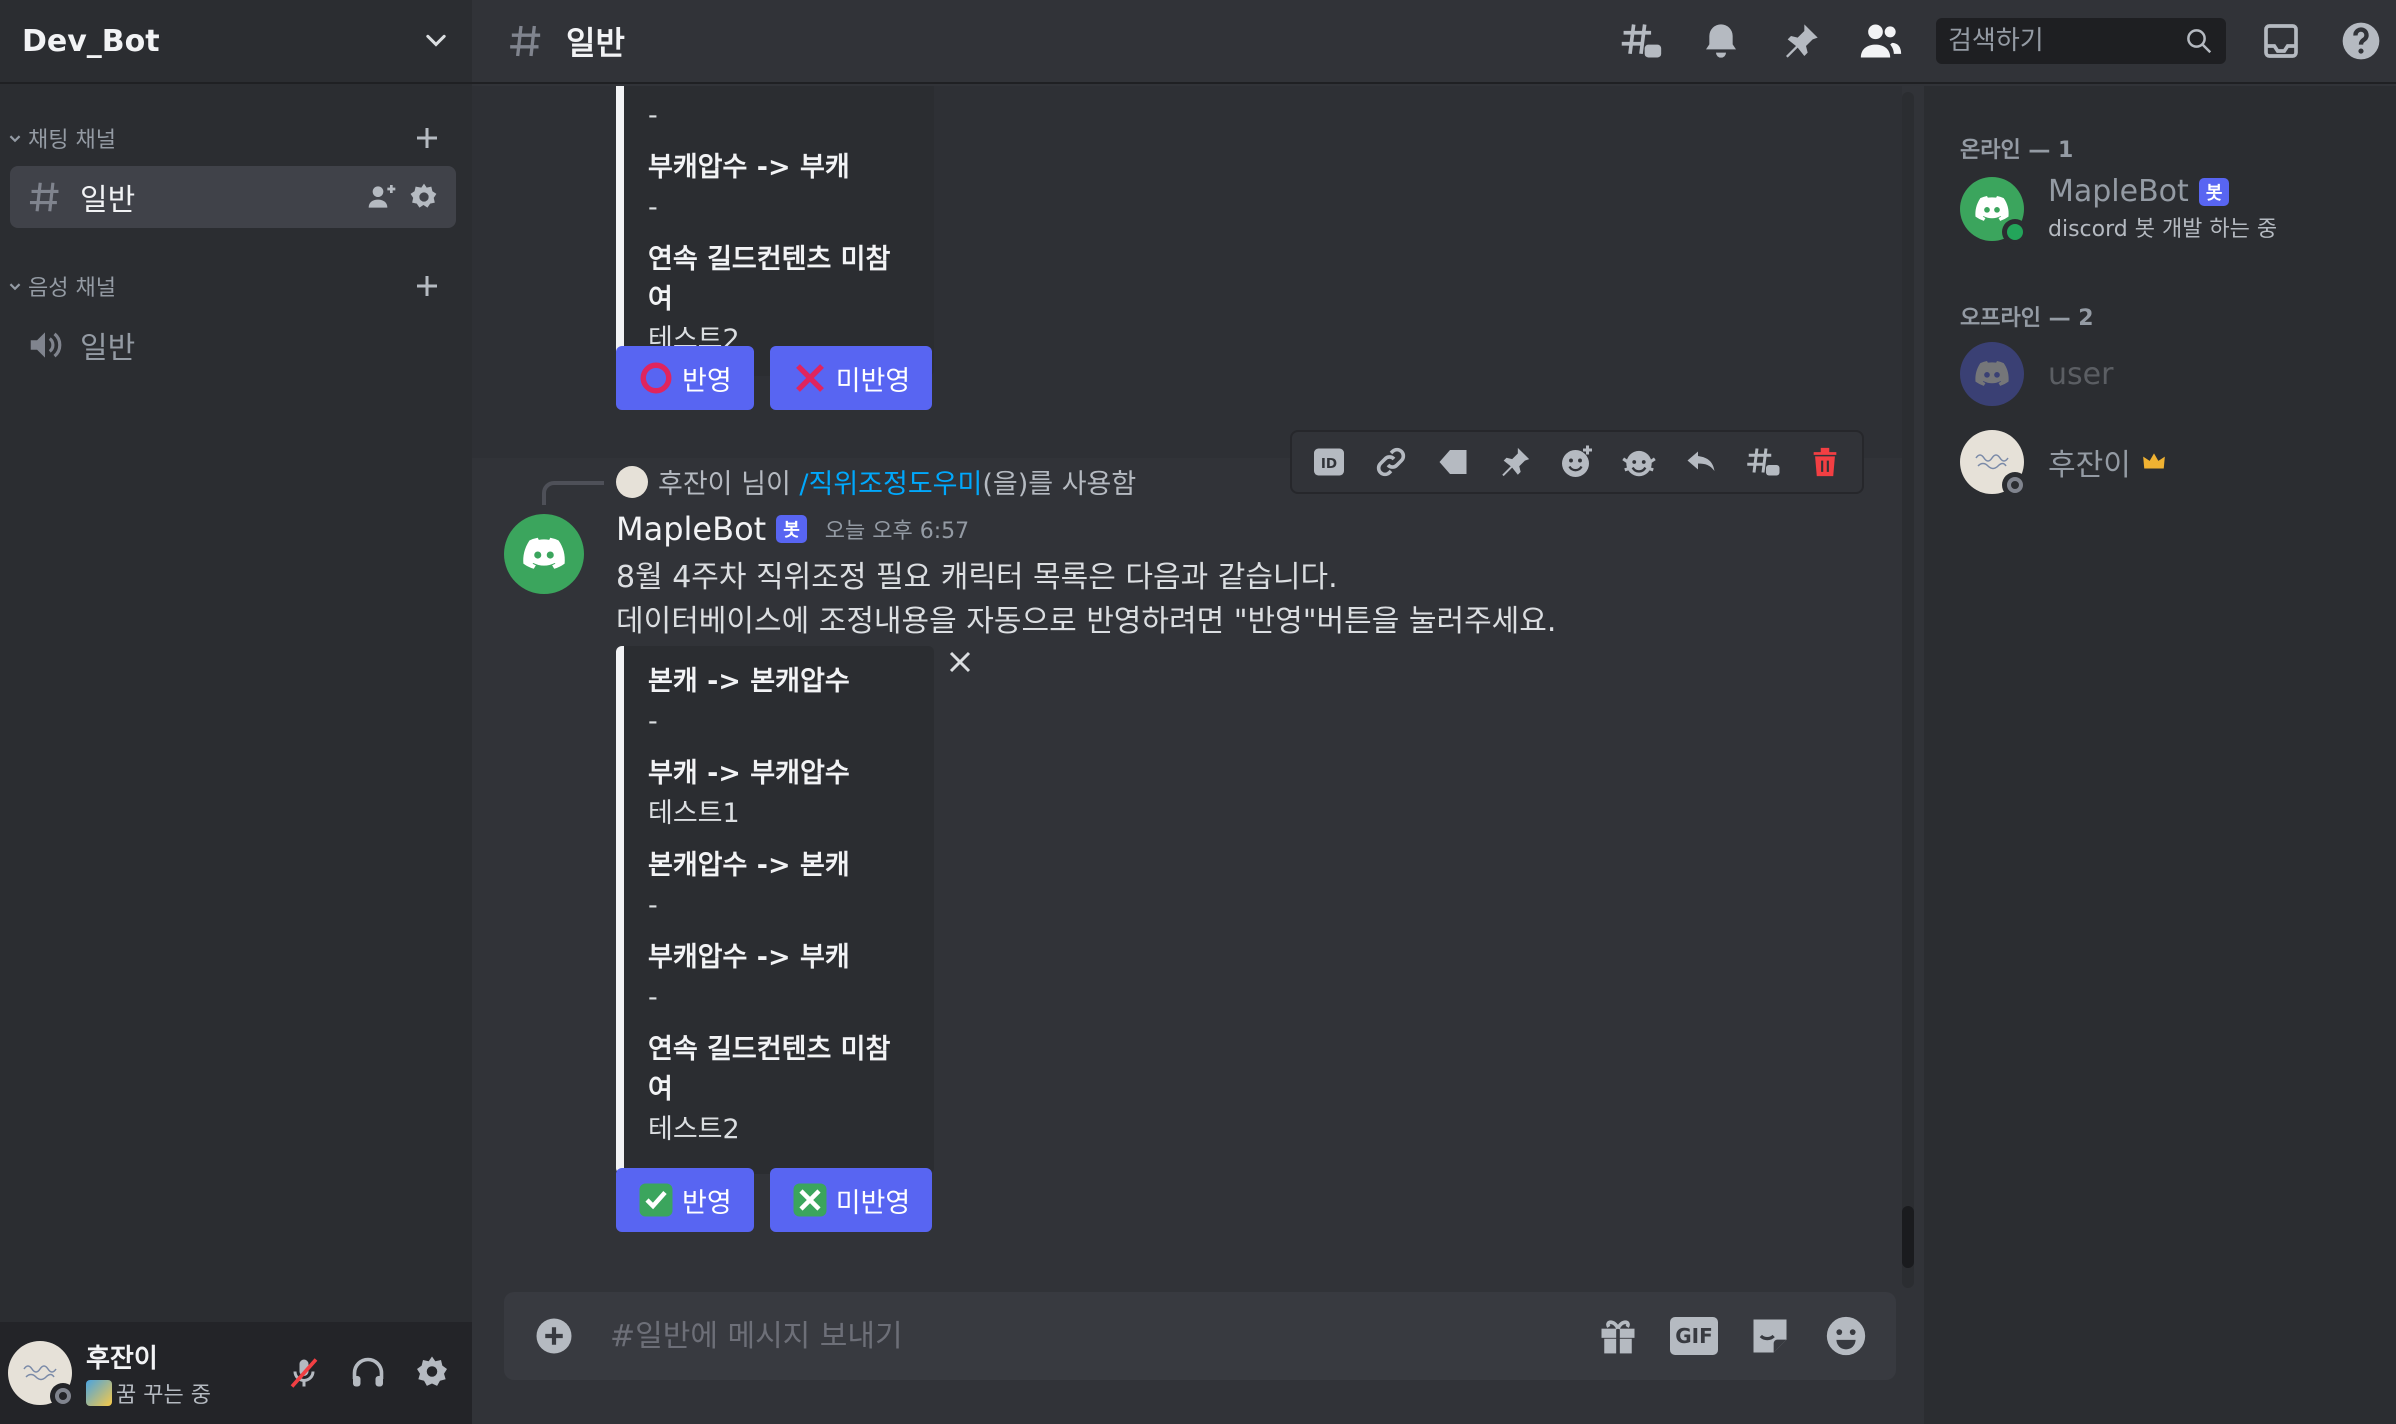  What do you see at coordinates (72, 288) in the screenshot?
I see `category-label: 음성 채널` at bounding box center [72, 288].